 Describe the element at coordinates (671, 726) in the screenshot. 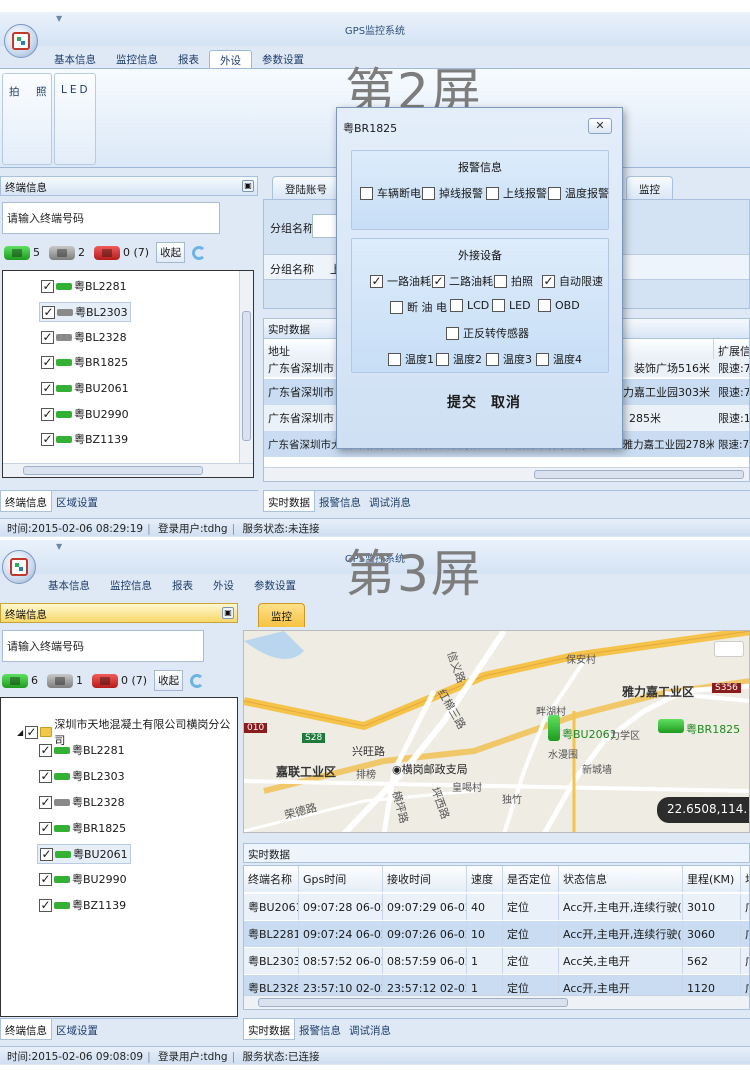

I see `vehicle-marker-icon` at that location.